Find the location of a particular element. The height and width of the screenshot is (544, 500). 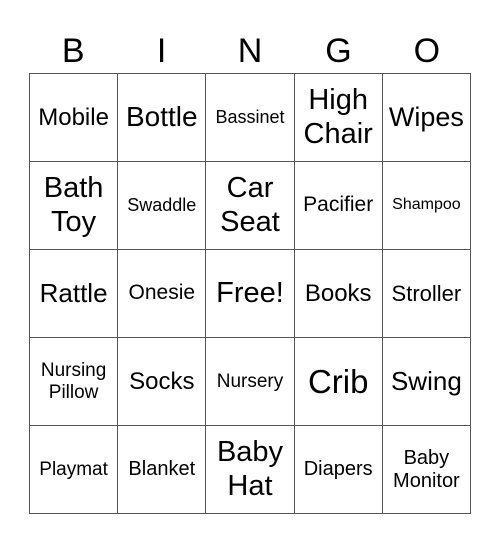

bingo-cell: Swaddle is located at coordinates (162, 206).